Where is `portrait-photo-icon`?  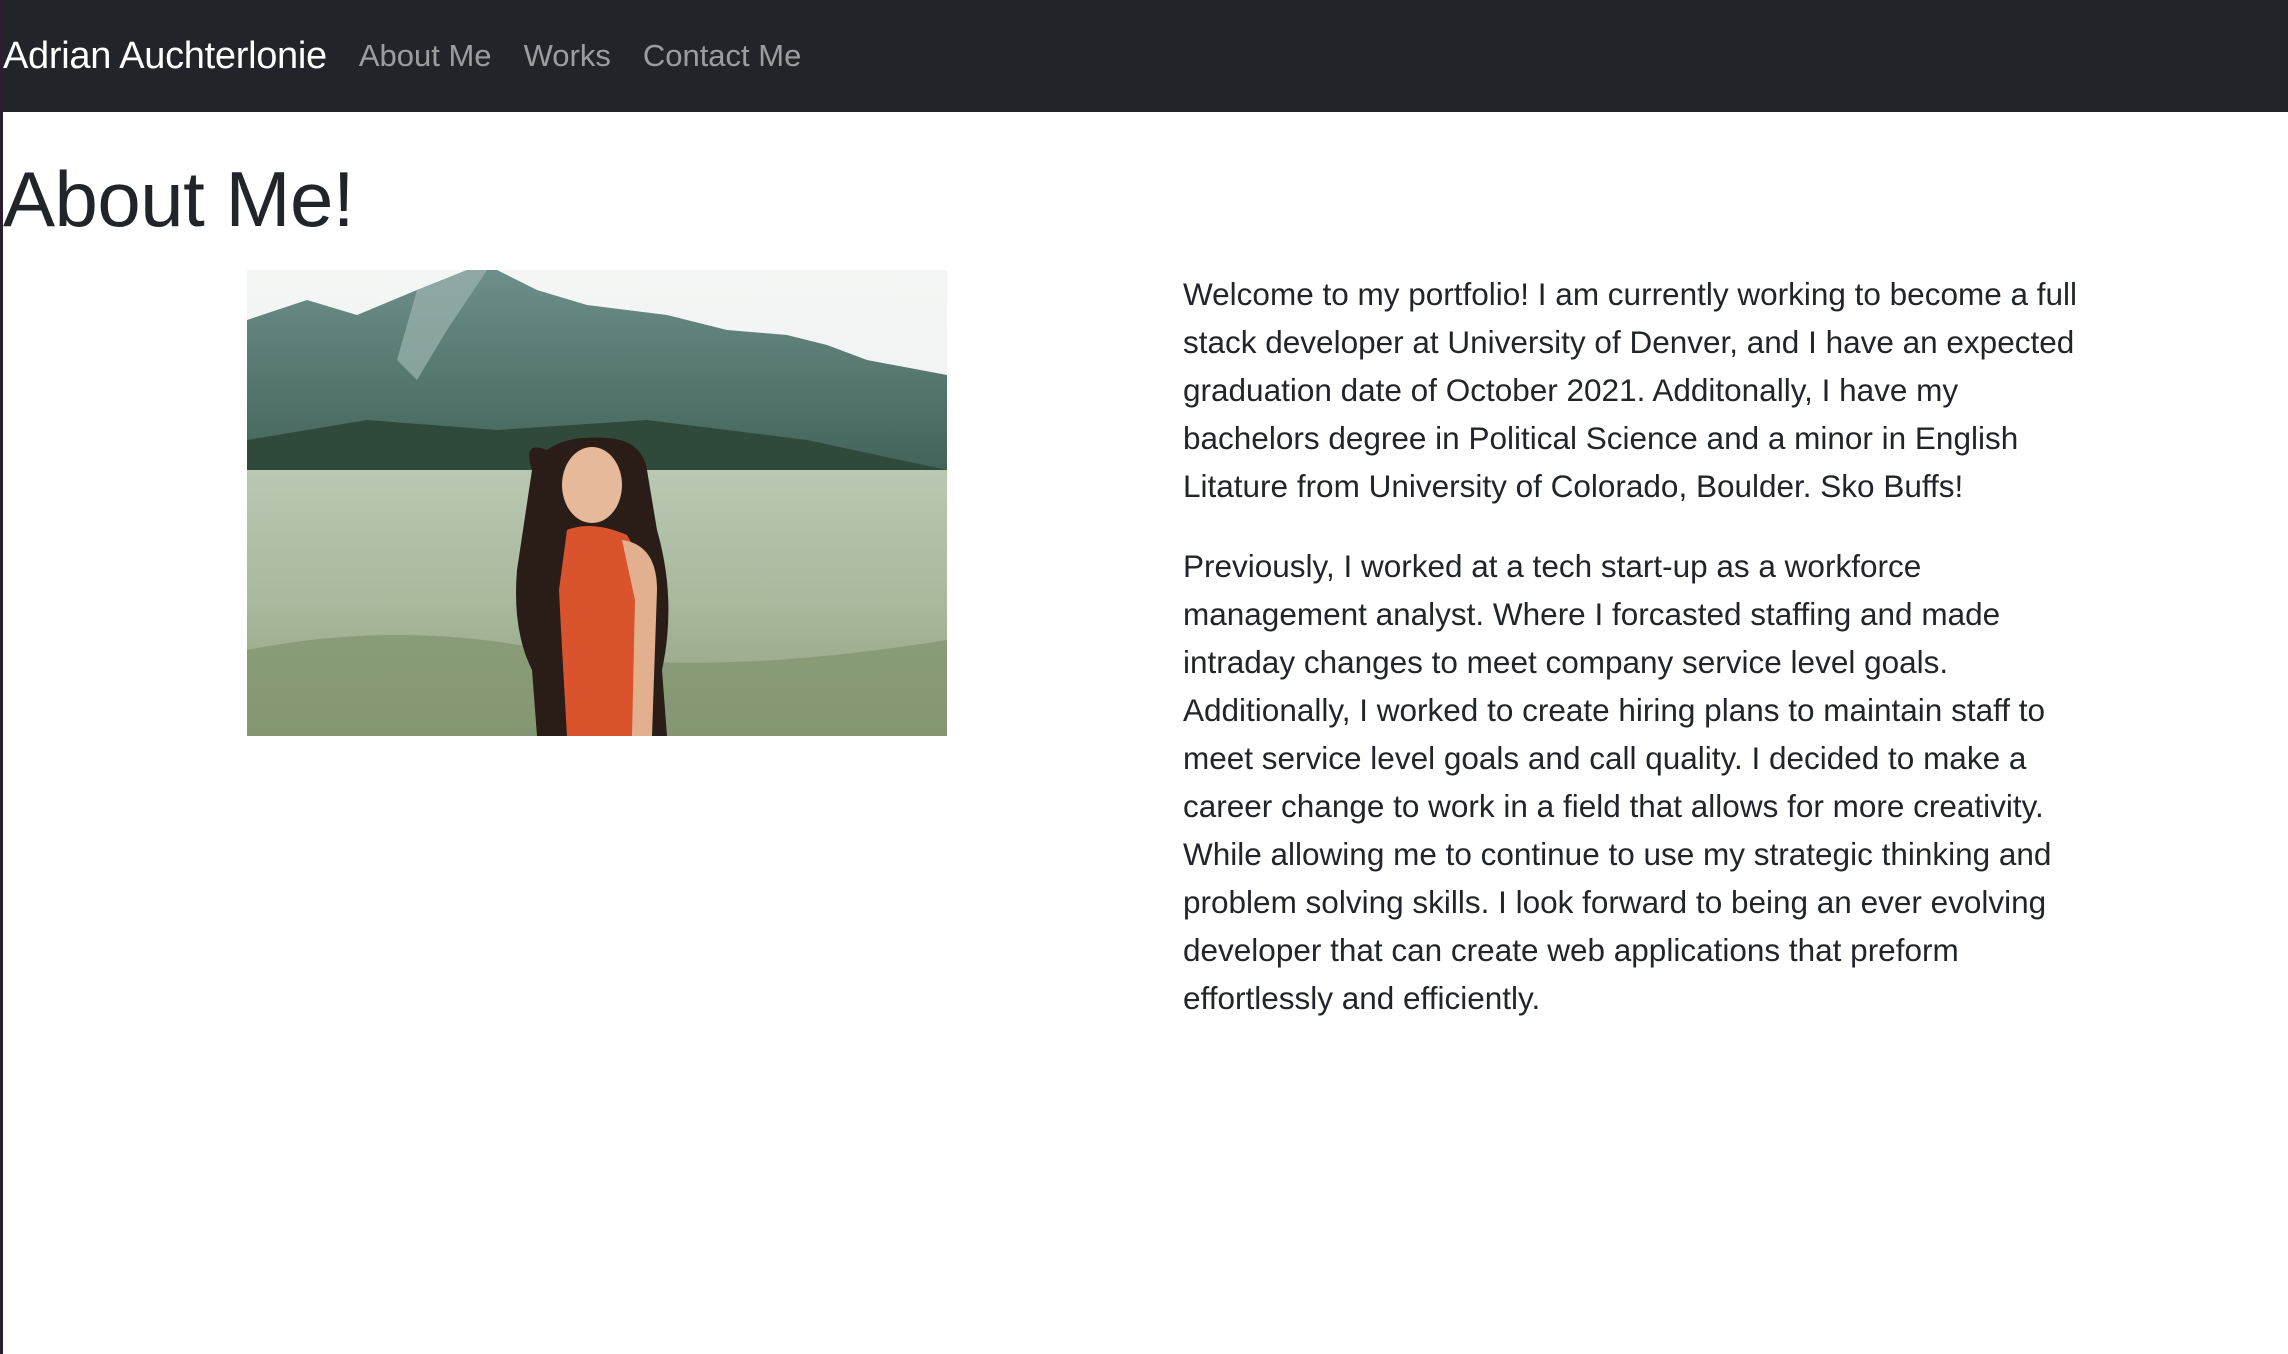
portrait-photo-icon is located at coordinates (597, 503).